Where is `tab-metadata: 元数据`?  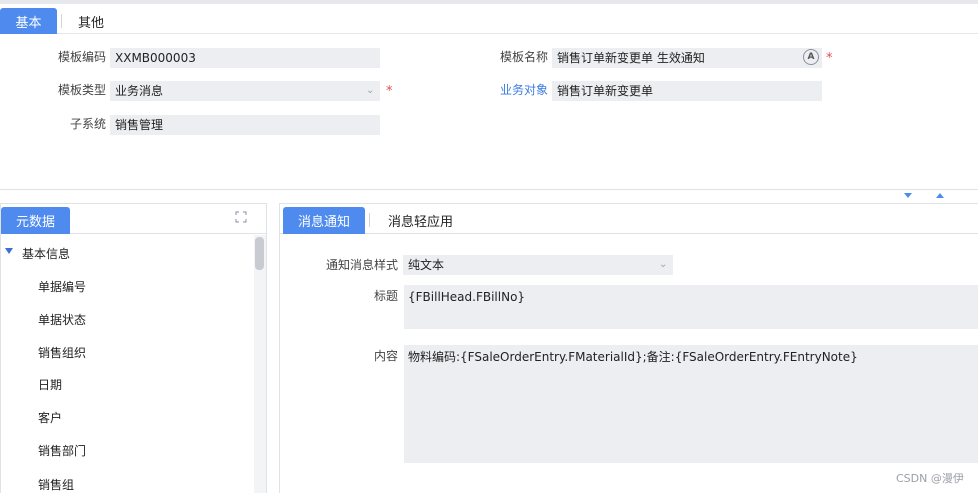
tab-metadata: 元数据 is located at coordinates (35, 220).